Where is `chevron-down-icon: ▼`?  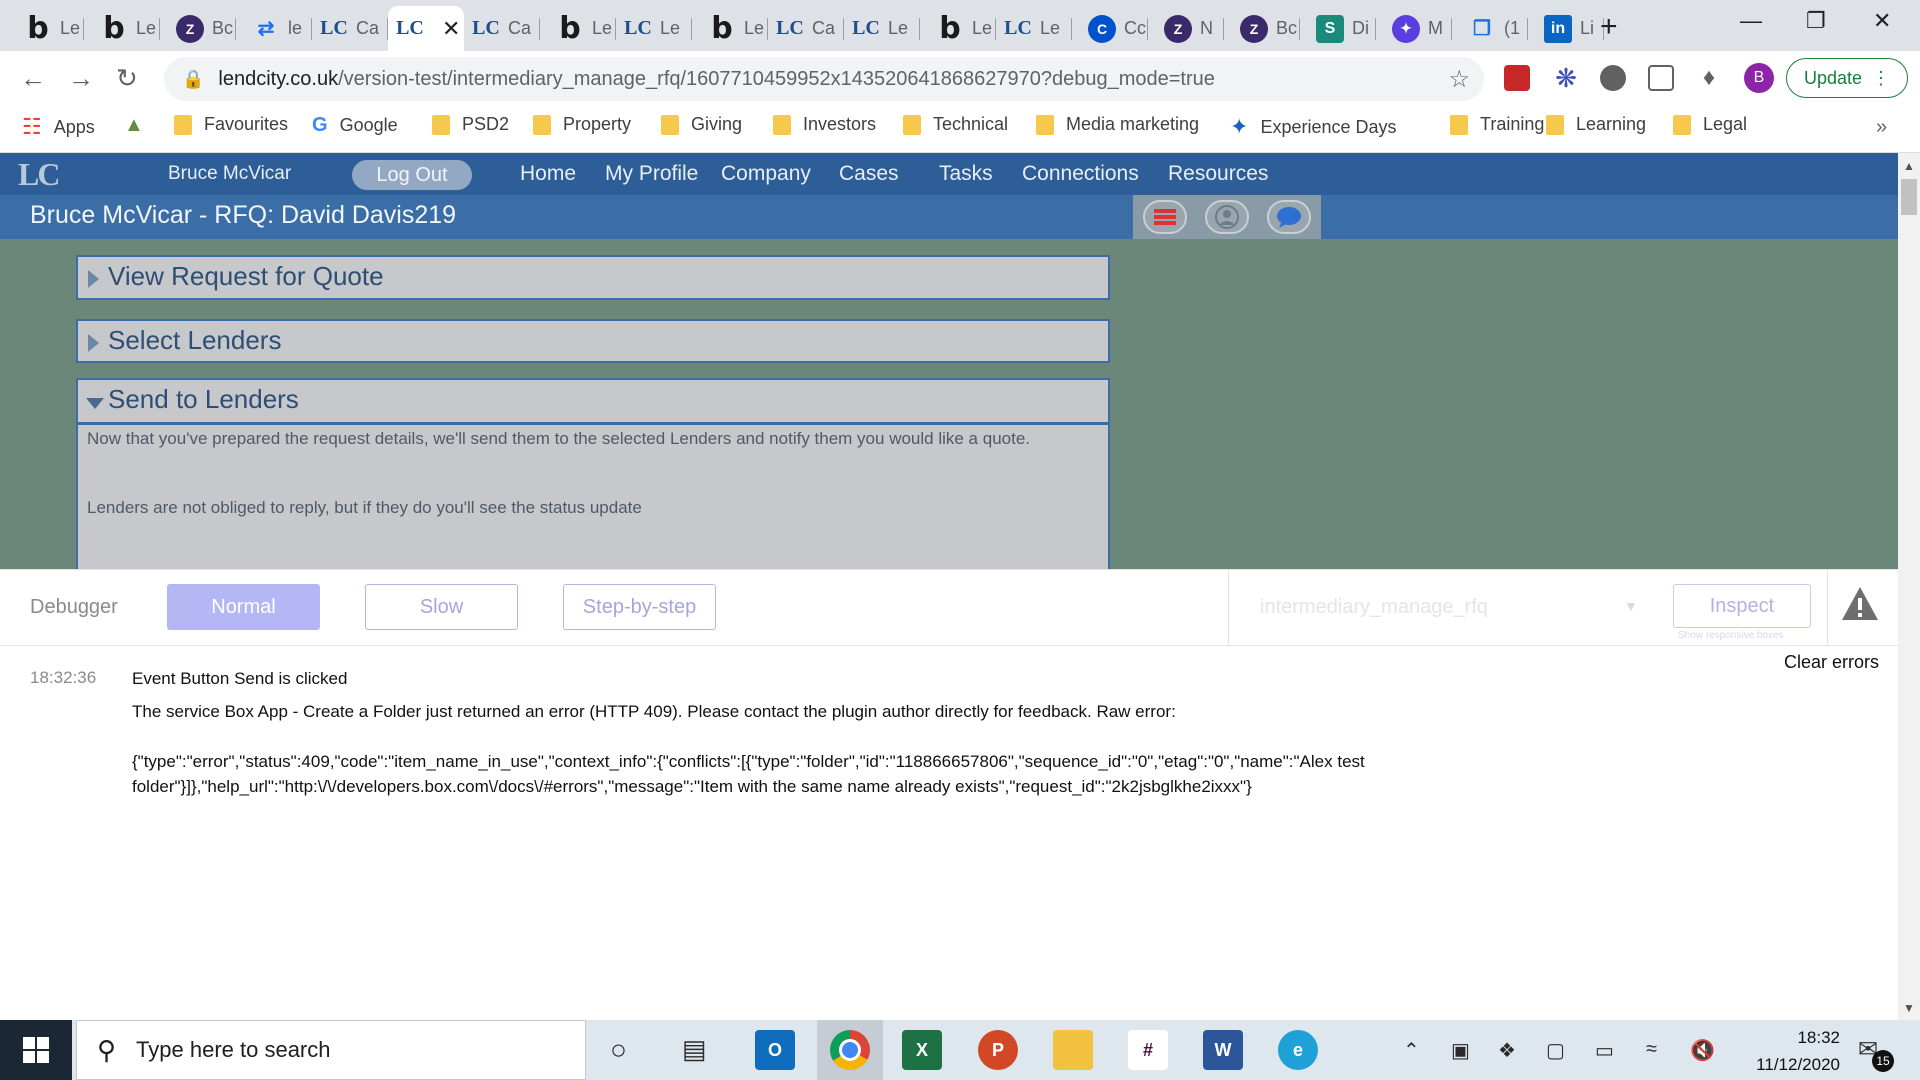 chevron-down-icon: ▼ is located at coordinates (1631, 606).